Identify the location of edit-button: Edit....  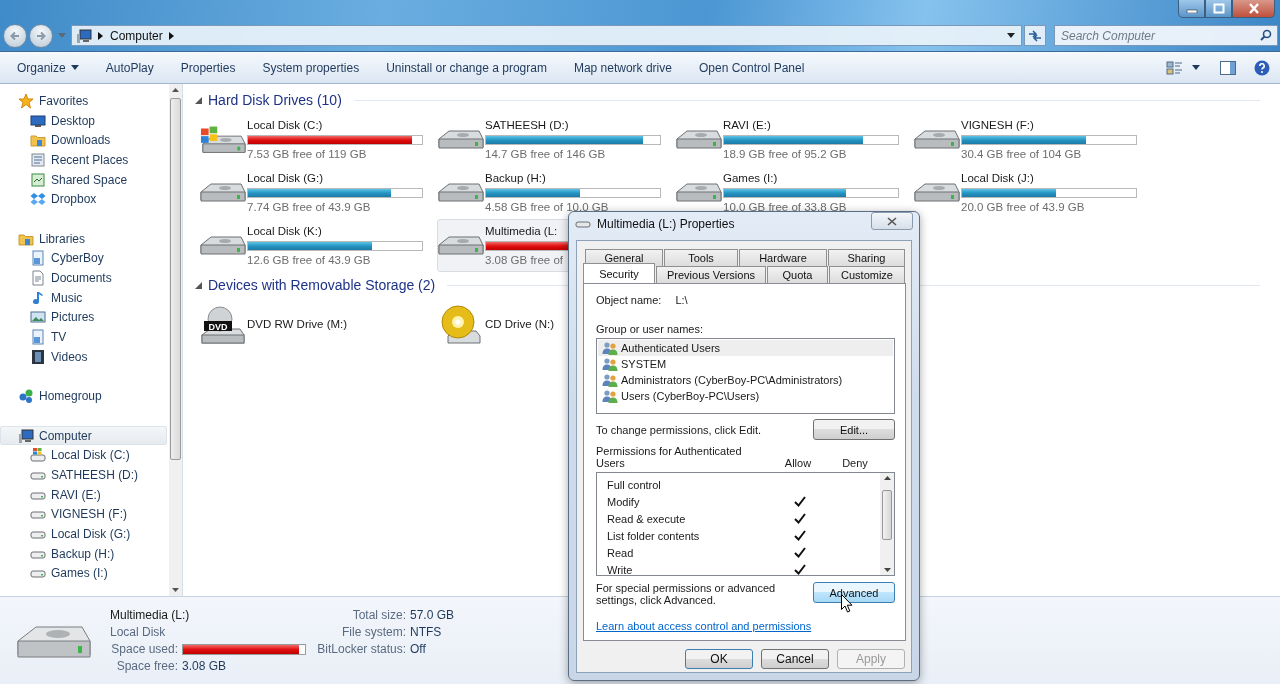
(854, 429).